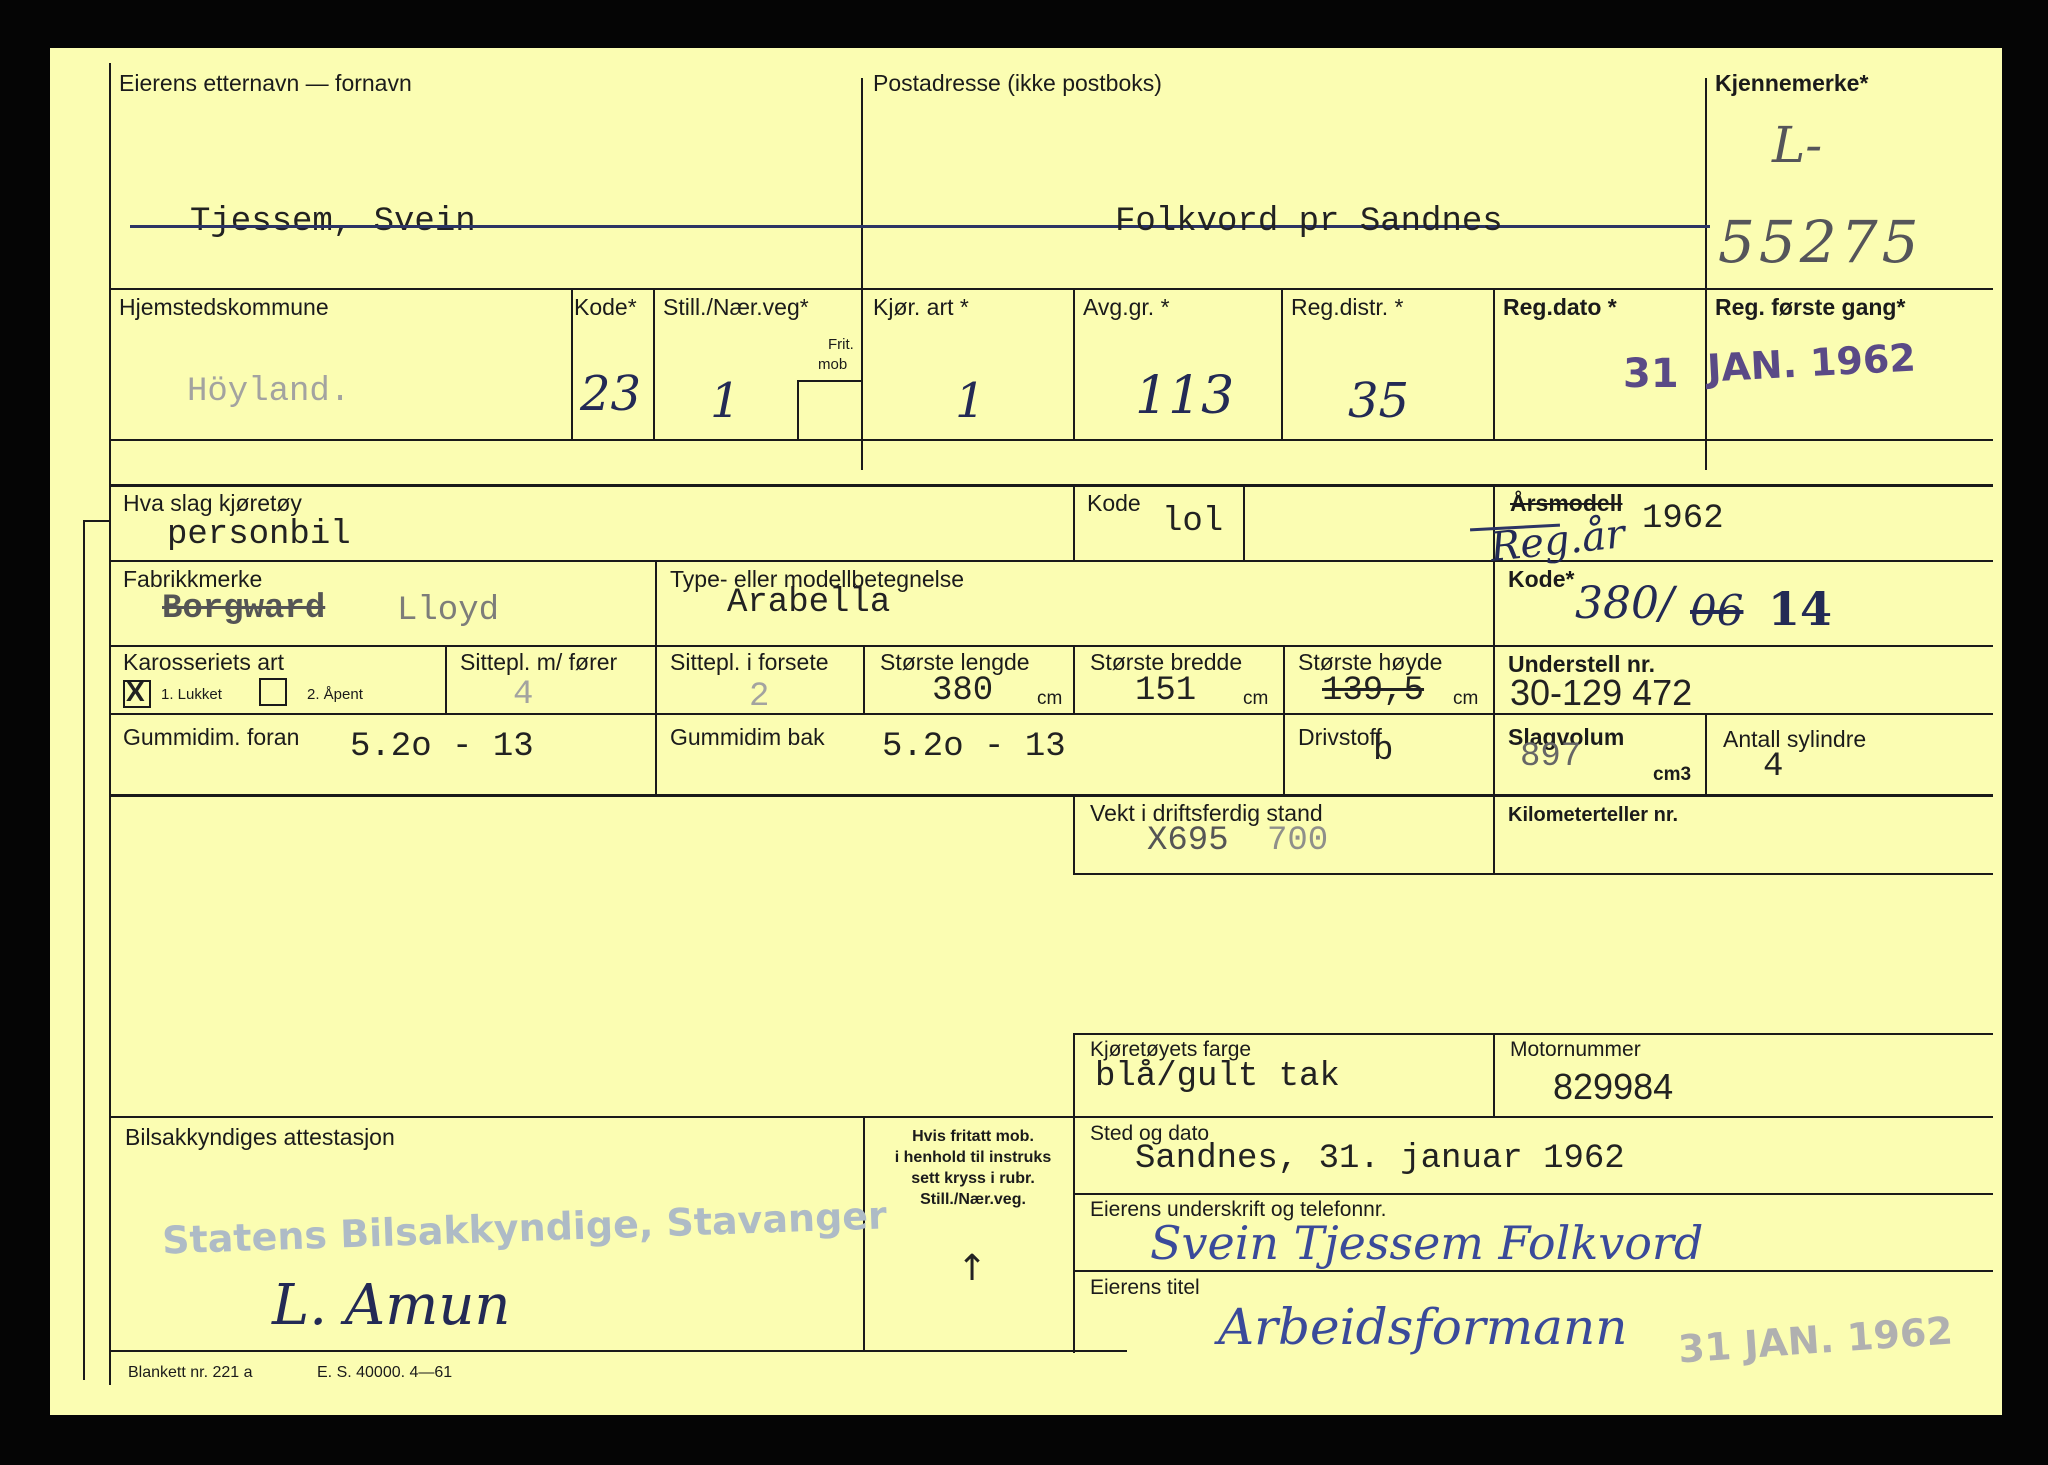 This screenshot has width=2048, height=1465. Describe the element at coordinates (759, 697) in the screenshot. I see `seats-front-value: 2` at that location.